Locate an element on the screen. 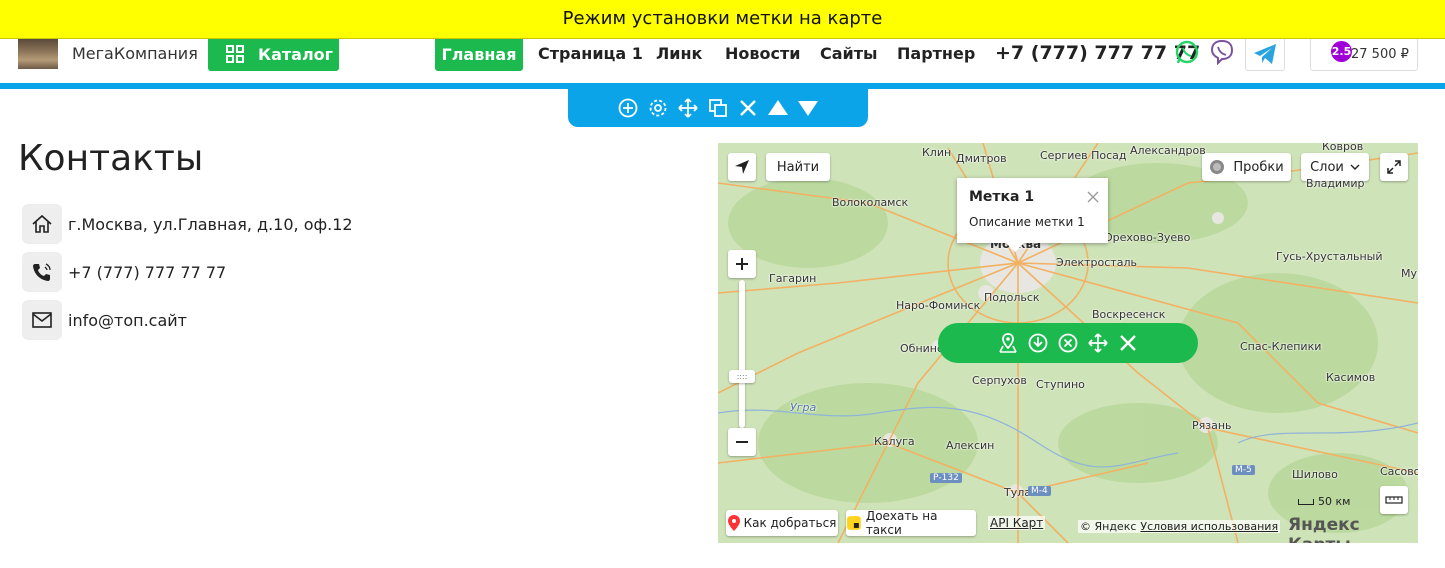  map-scale: 50 км is located at coordinates (1324, 501).